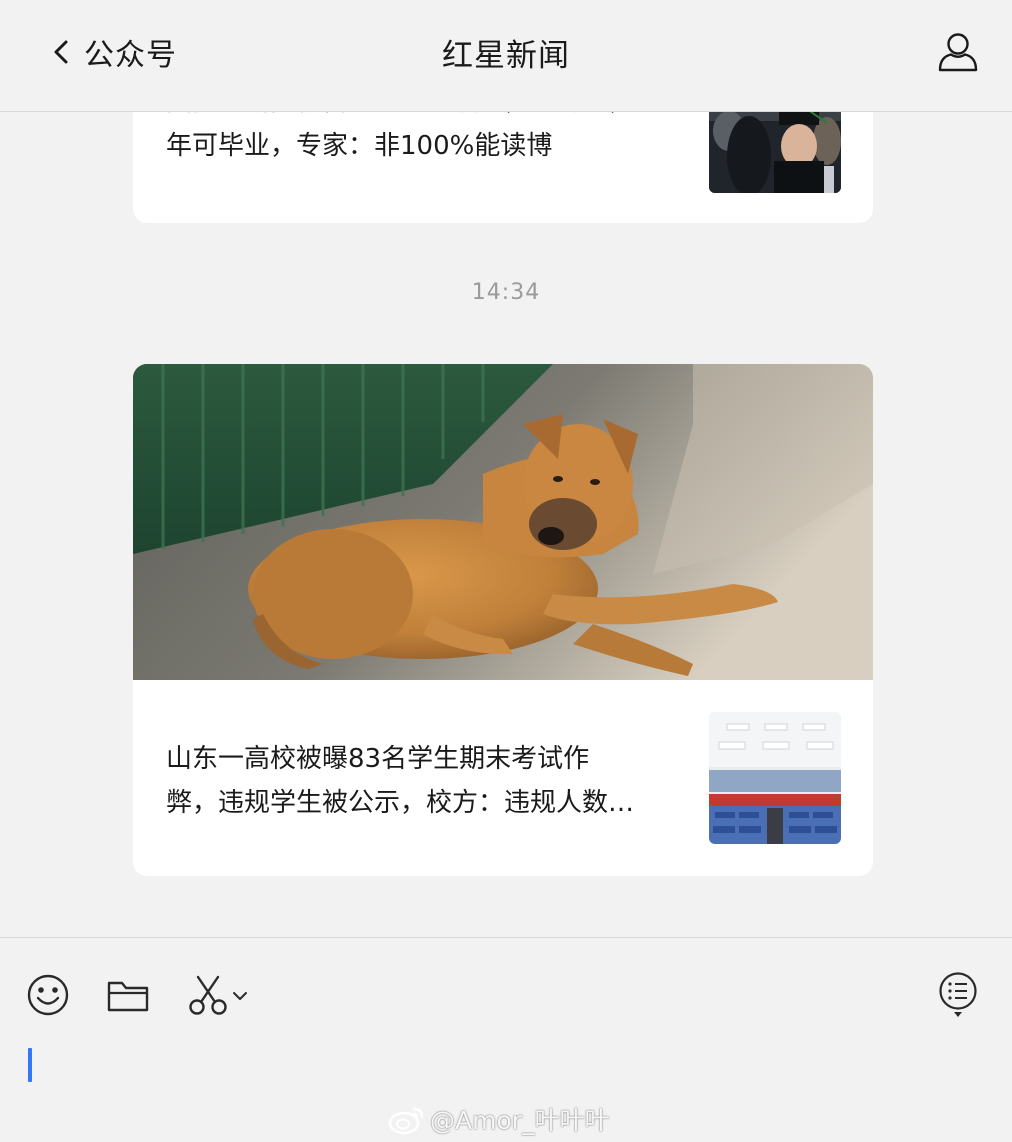  What do you see at coordinates (359, 146) in the screenshot?
I see `article-title-line: 年可毕业，专家：非100%能读博` at bounding box center [359, 146].